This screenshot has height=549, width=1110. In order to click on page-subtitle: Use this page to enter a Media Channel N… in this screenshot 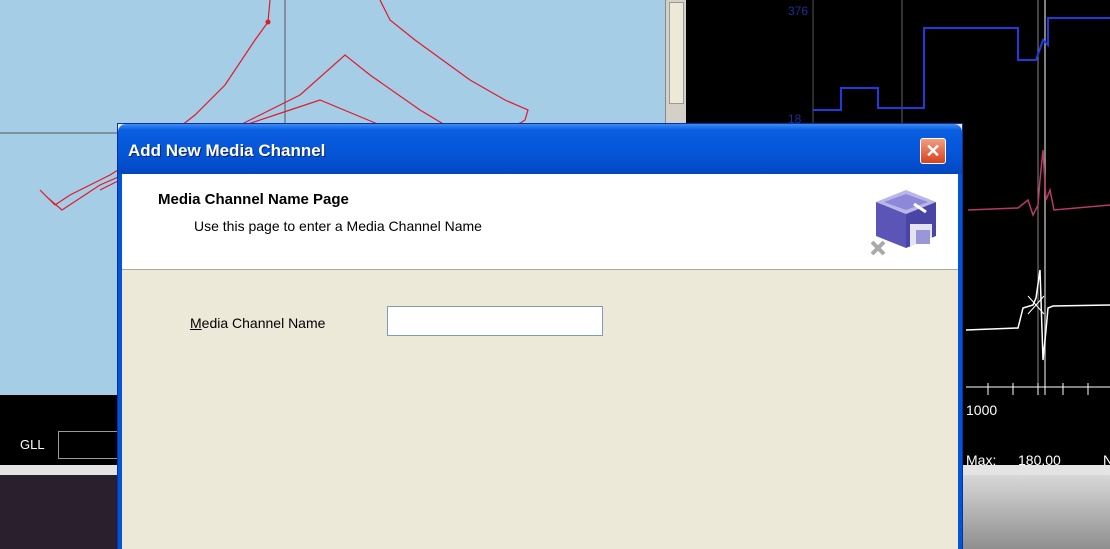, I will do `click(338, 226)`.